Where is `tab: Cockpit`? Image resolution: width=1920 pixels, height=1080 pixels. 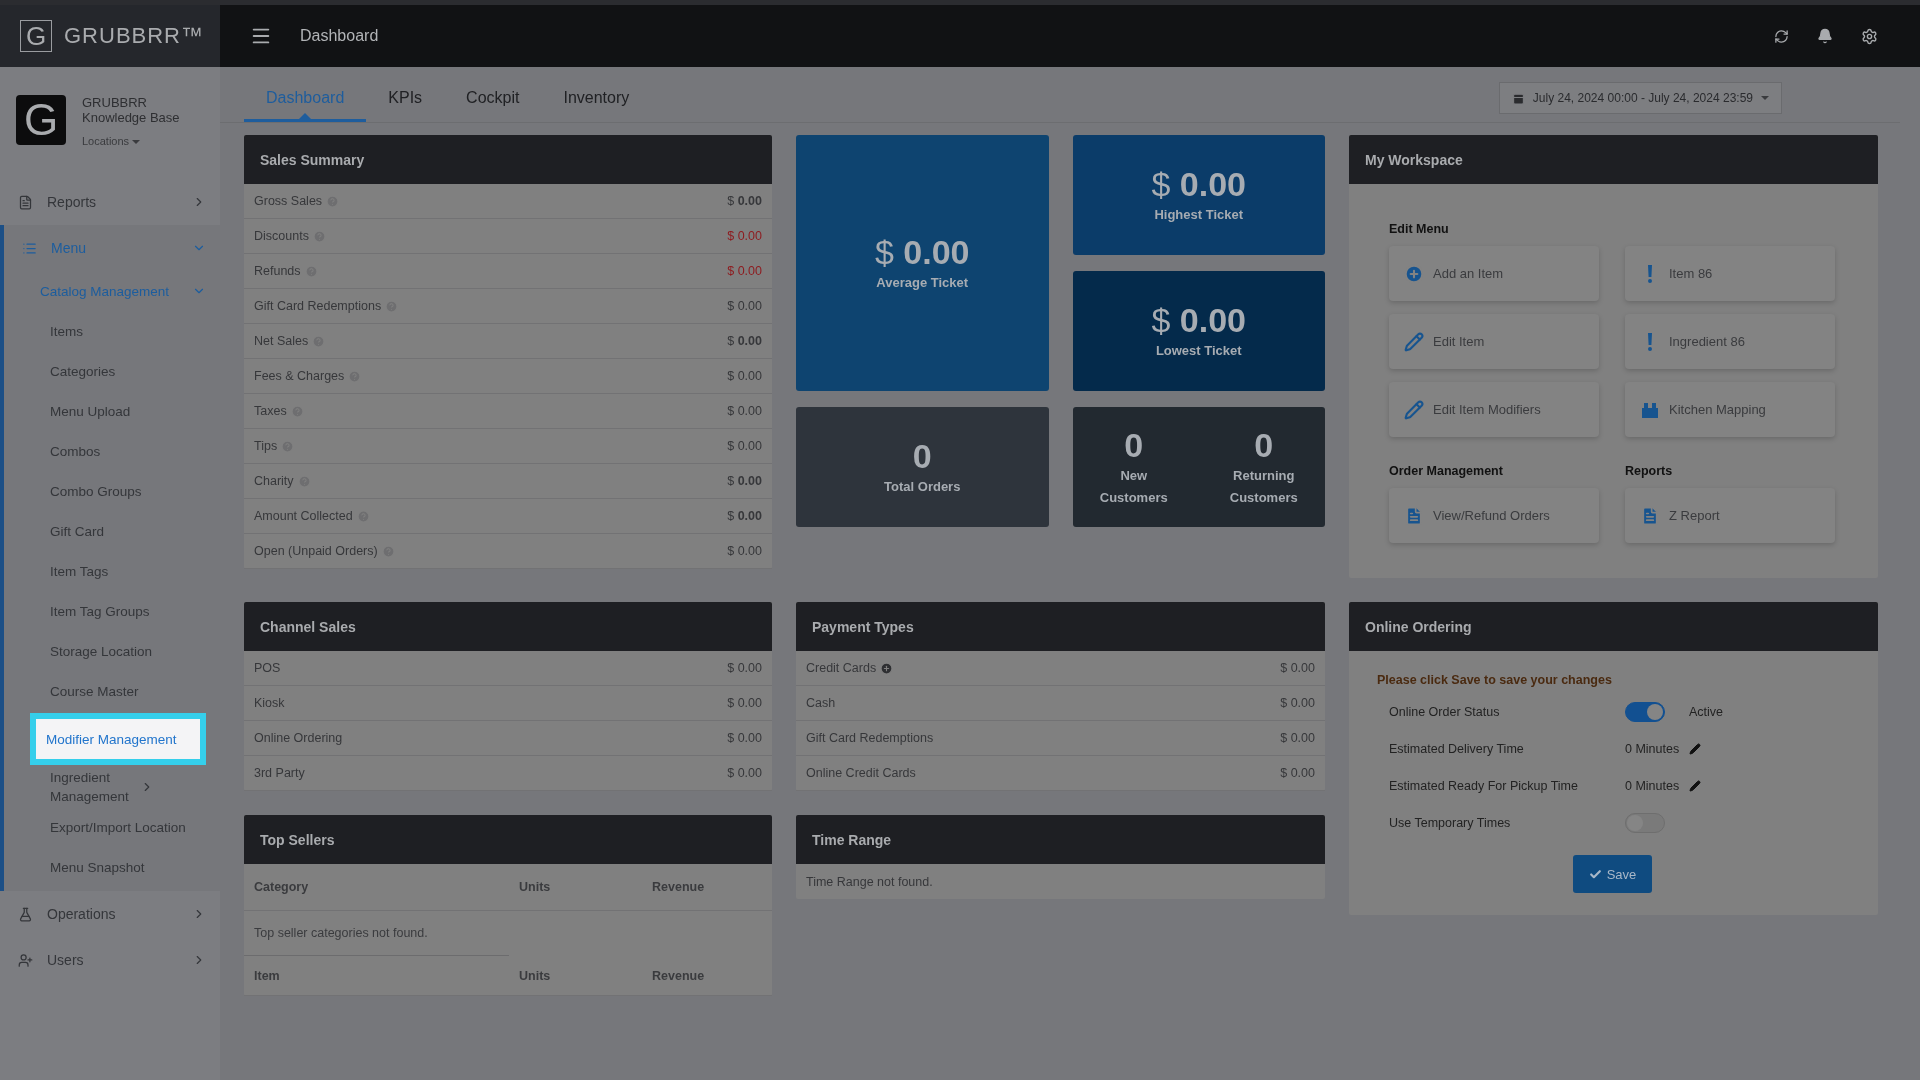 tab: Cockpit is located at coordinates (493, 105).